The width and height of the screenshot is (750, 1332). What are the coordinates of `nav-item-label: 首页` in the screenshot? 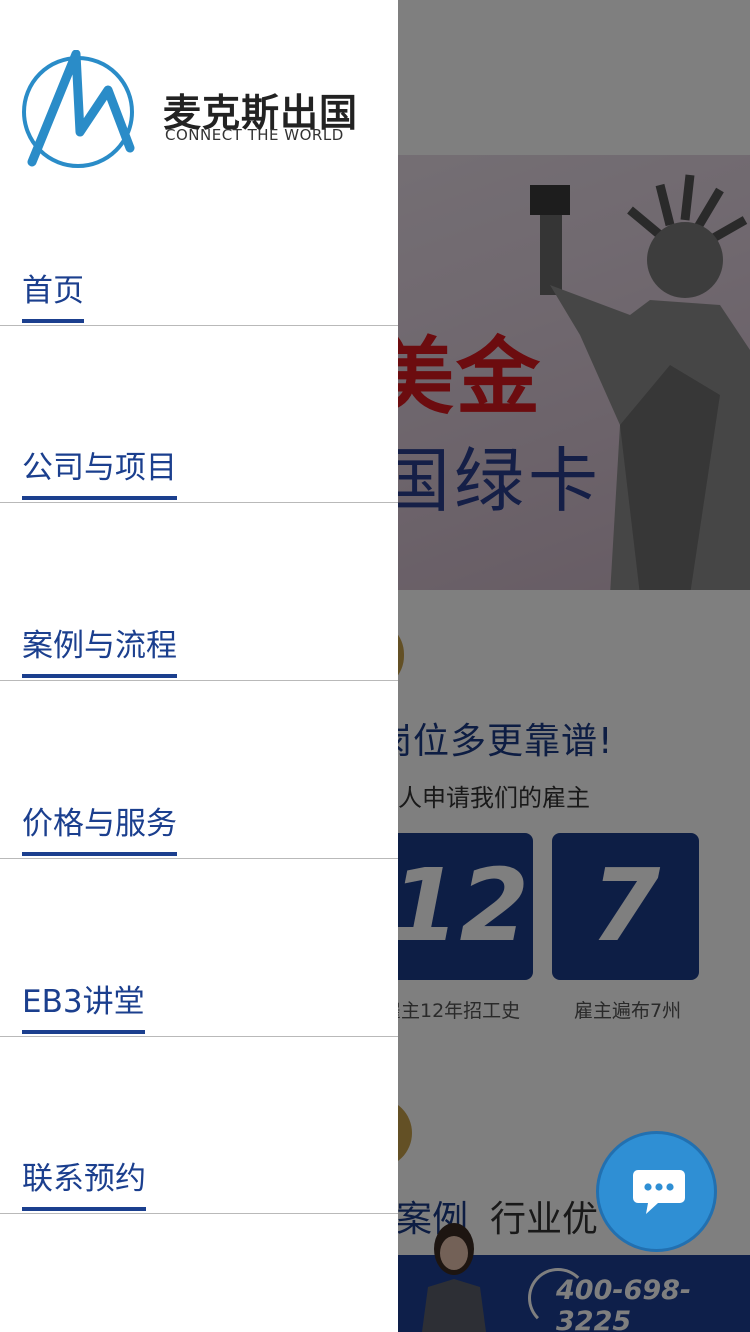 It's located at (53, 299).